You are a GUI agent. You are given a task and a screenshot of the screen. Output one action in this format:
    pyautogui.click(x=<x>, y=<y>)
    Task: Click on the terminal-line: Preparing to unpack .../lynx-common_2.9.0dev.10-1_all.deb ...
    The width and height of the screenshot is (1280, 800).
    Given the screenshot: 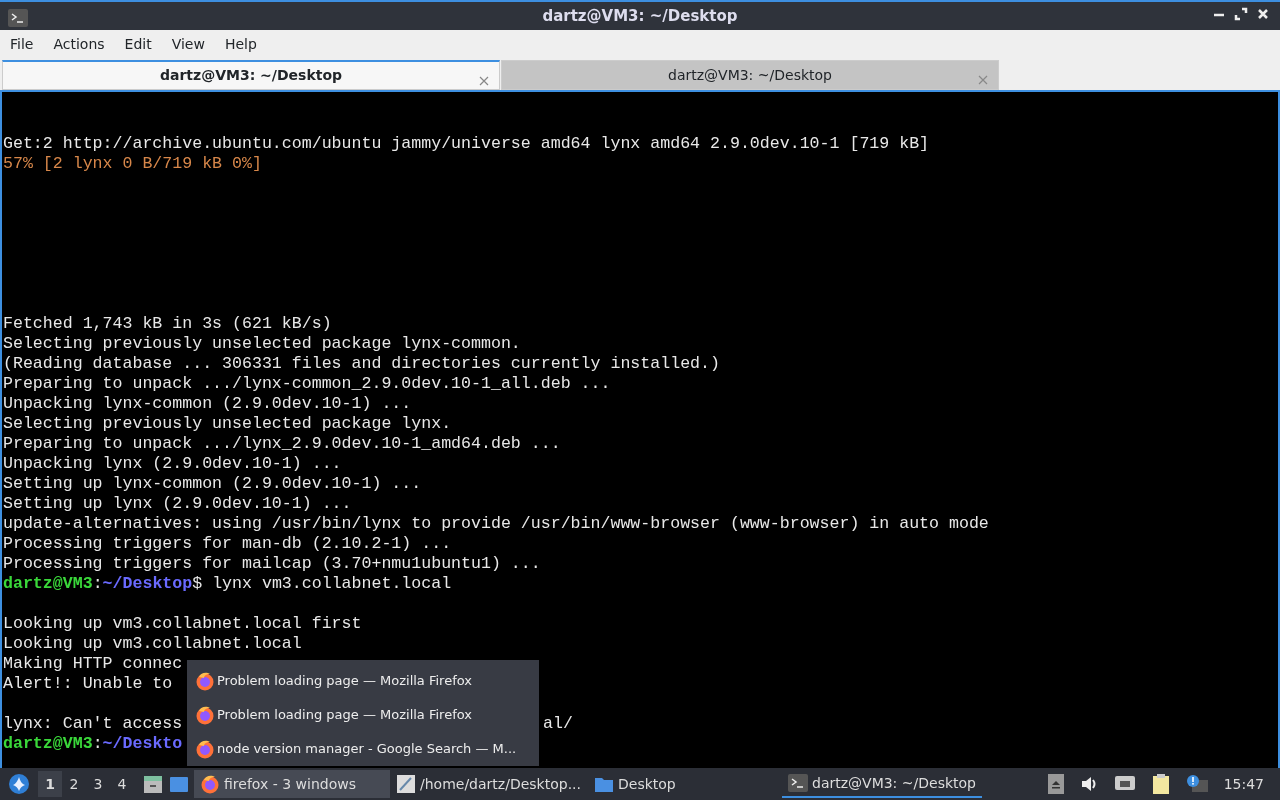 What is the action you would take?
    pyautogui.click(x=307, y=383)
    